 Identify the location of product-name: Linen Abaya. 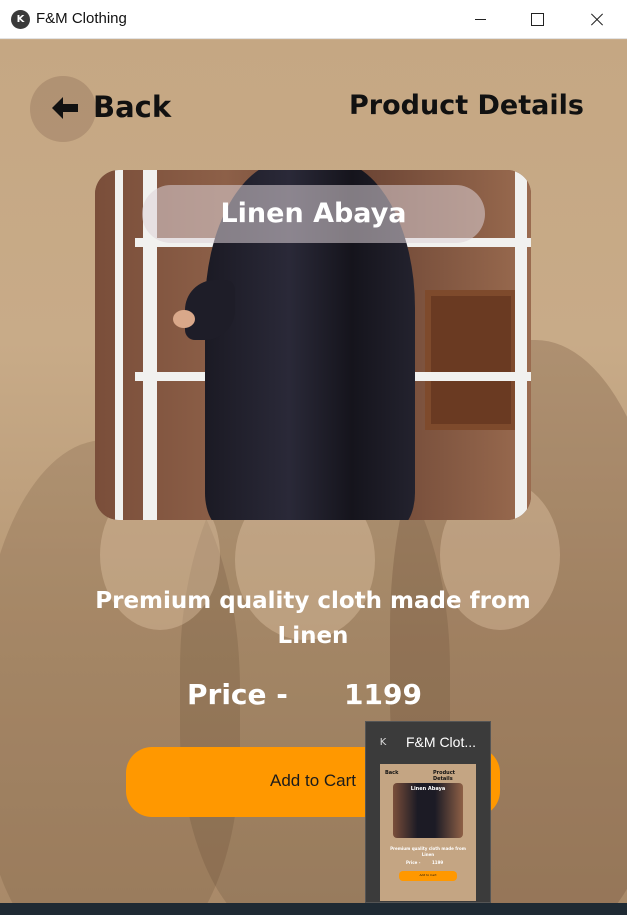
(313, 213).